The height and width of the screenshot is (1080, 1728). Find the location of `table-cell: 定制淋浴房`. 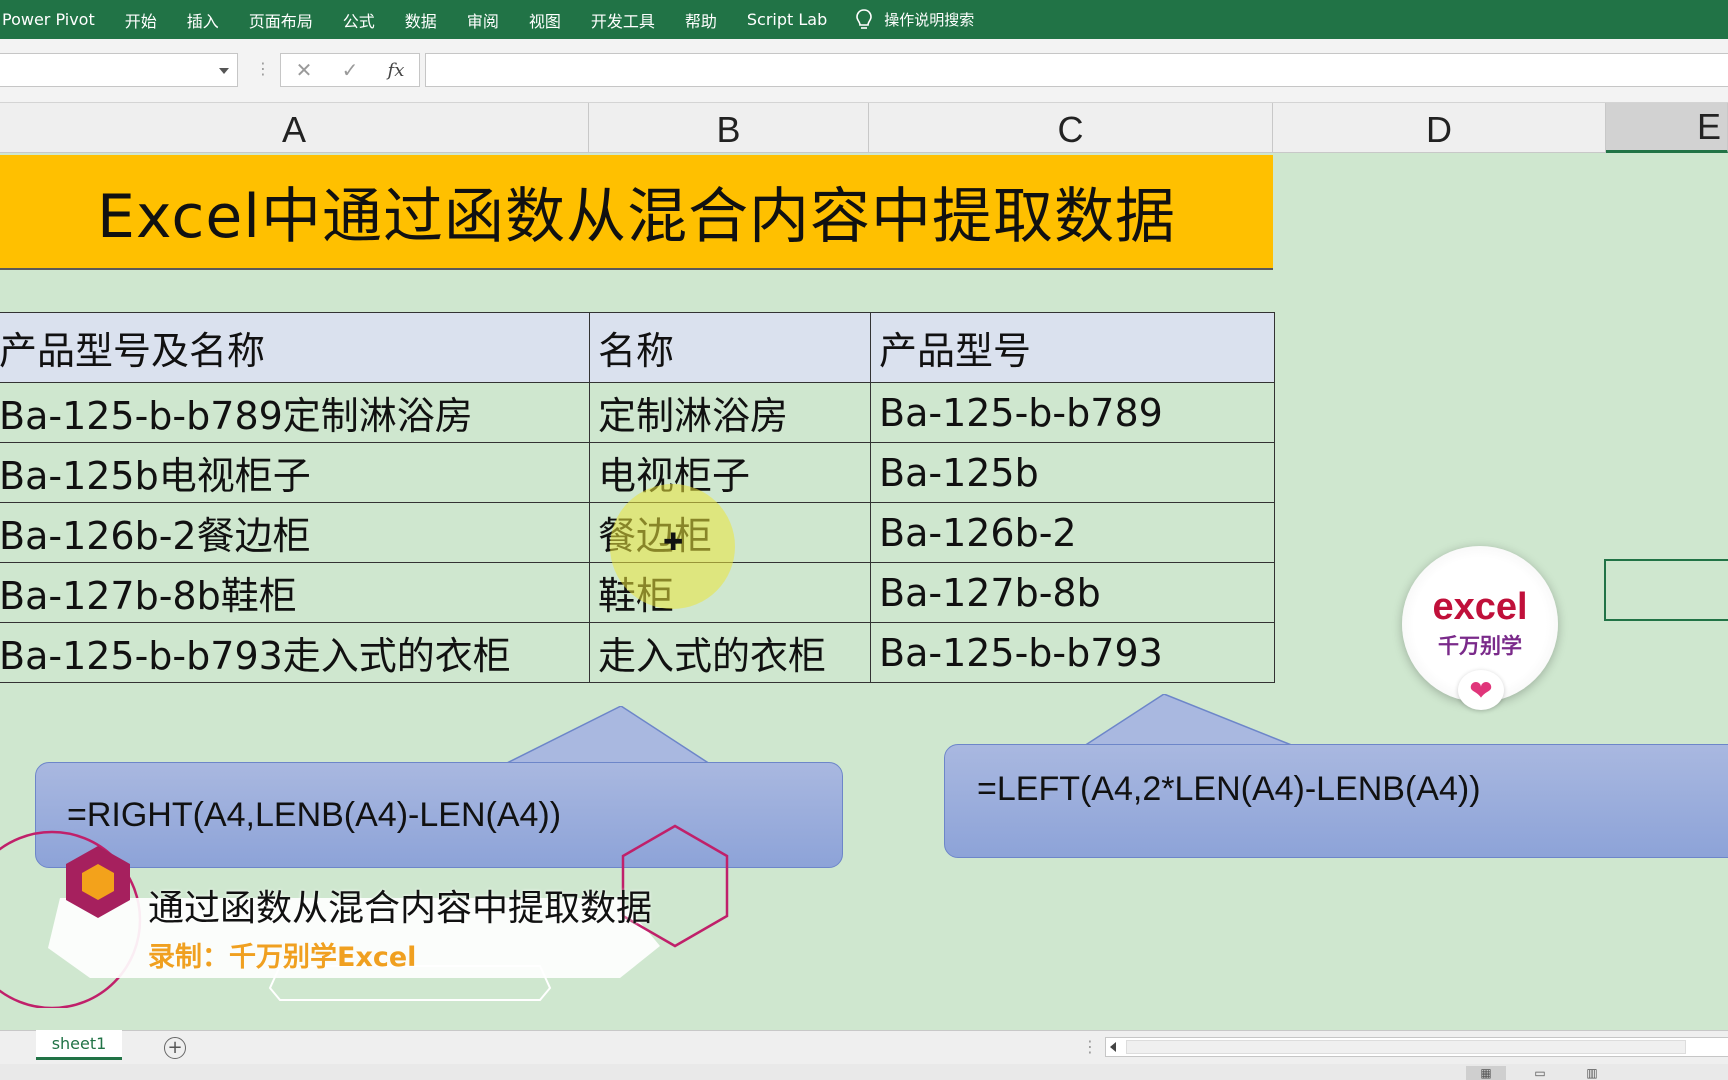

table-cell: 定制淋浴房 is located at coordinates (730, 412).